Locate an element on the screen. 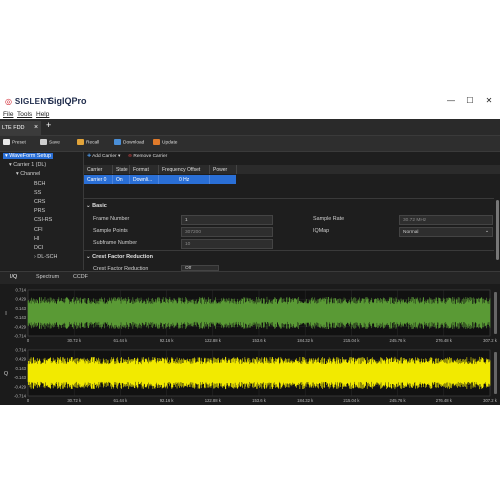 Image resolution: width=500 pixels, height=500 pixels. tree-item-crs: CRS is located at coordinates (39, 202).